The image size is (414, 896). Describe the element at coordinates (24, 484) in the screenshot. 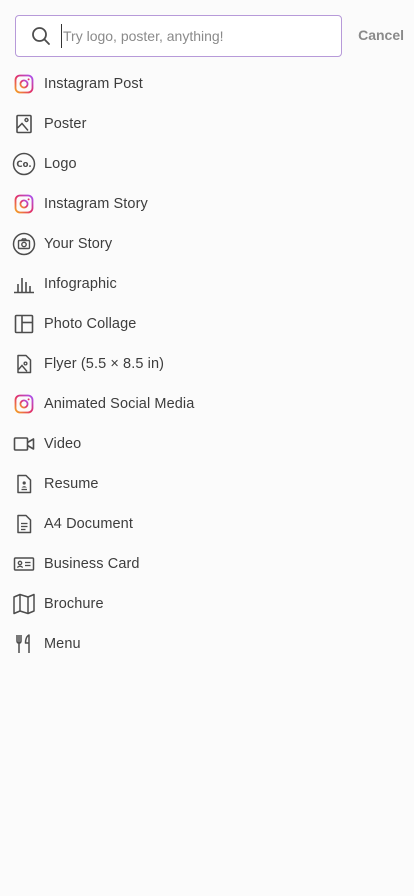

I see `resume-icon` at that location.